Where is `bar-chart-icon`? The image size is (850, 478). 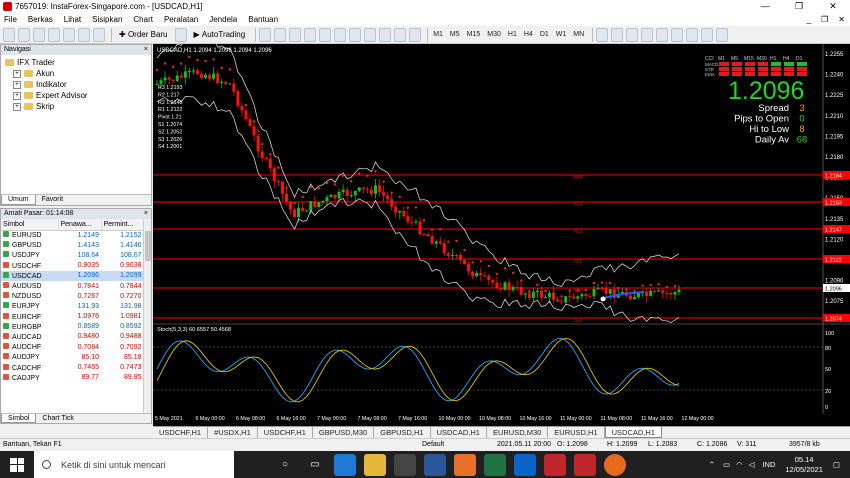 bar-chart-icon is located at coordinates (265, 34).